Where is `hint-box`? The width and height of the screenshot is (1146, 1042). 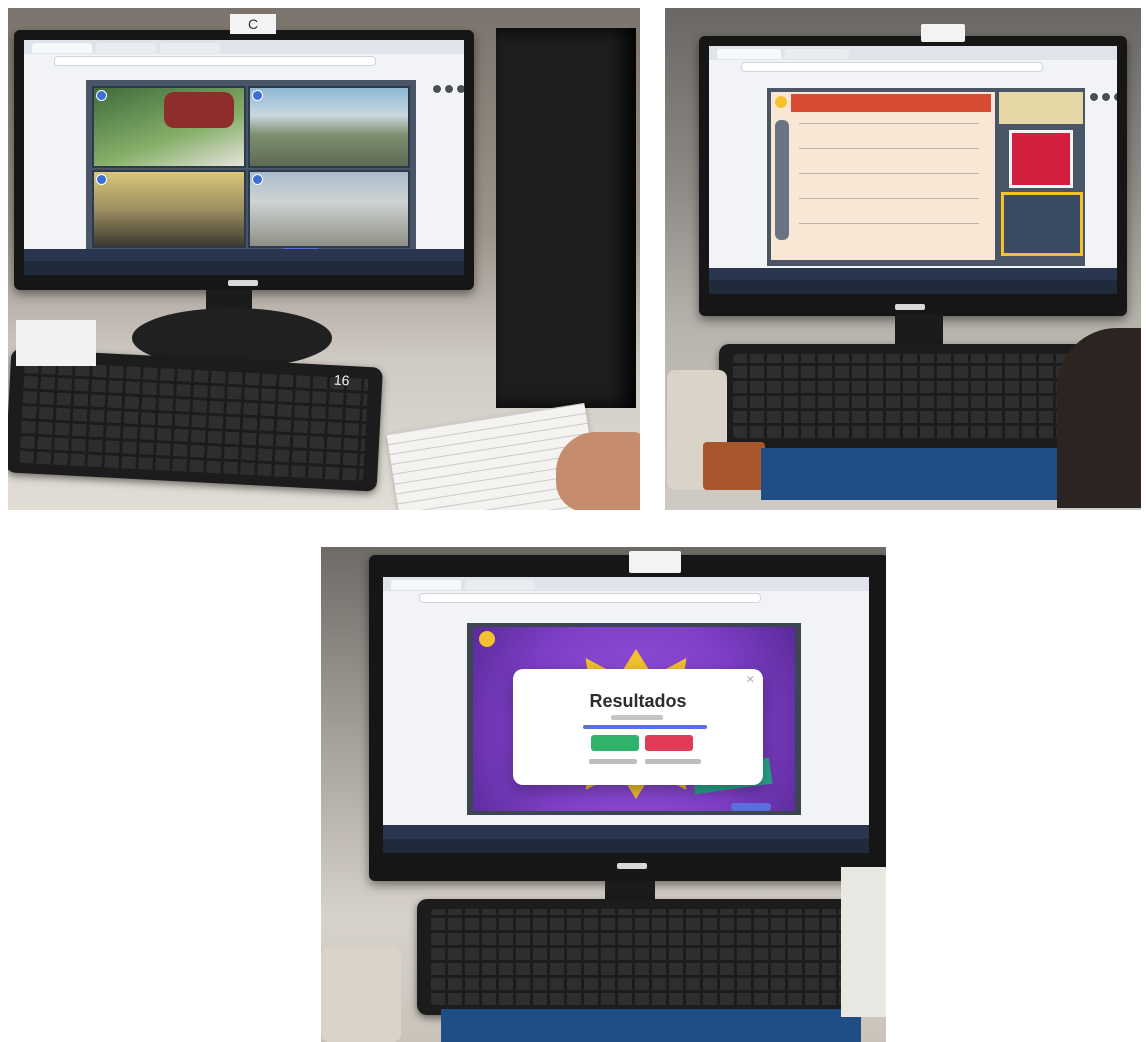 hint-box is located at coordinates (1041, 108).